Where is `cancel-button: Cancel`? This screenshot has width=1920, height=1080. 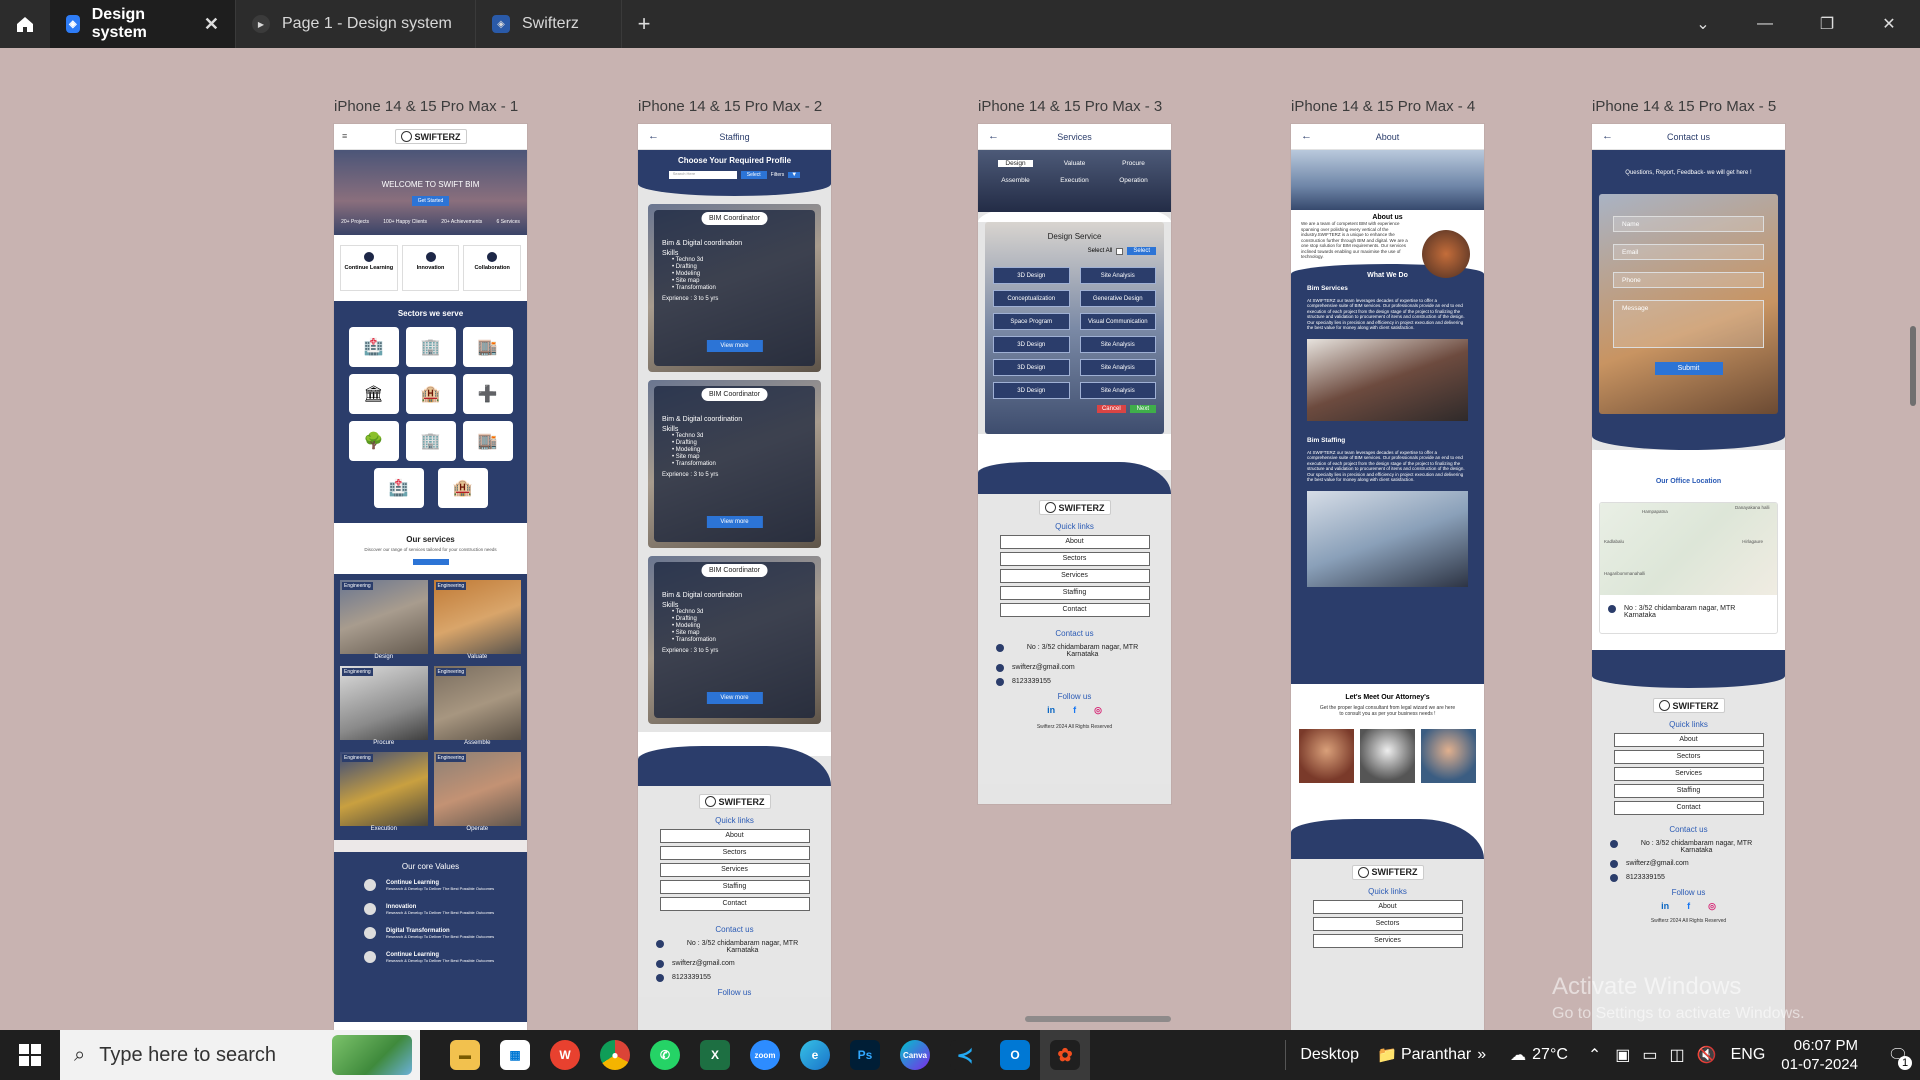 cancel-button: Cancel is located at coordinates (1111, 409).